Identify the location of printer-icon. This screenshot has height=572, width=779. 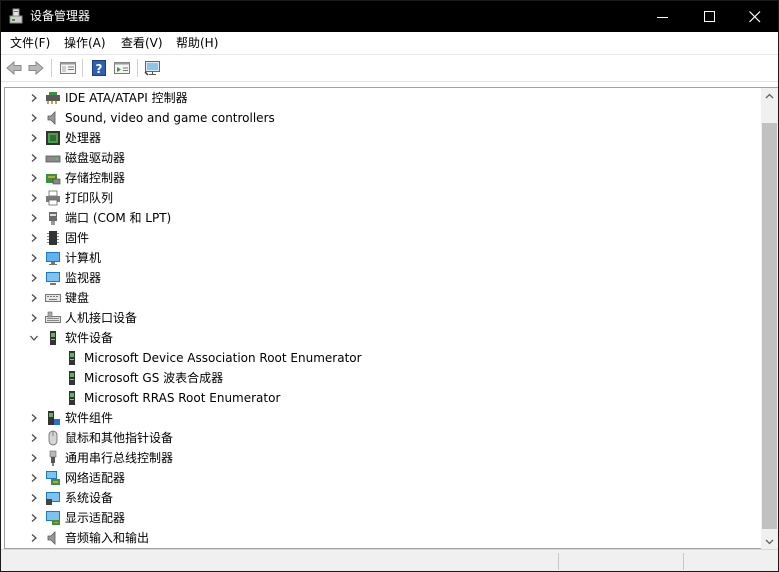
(53, 198).